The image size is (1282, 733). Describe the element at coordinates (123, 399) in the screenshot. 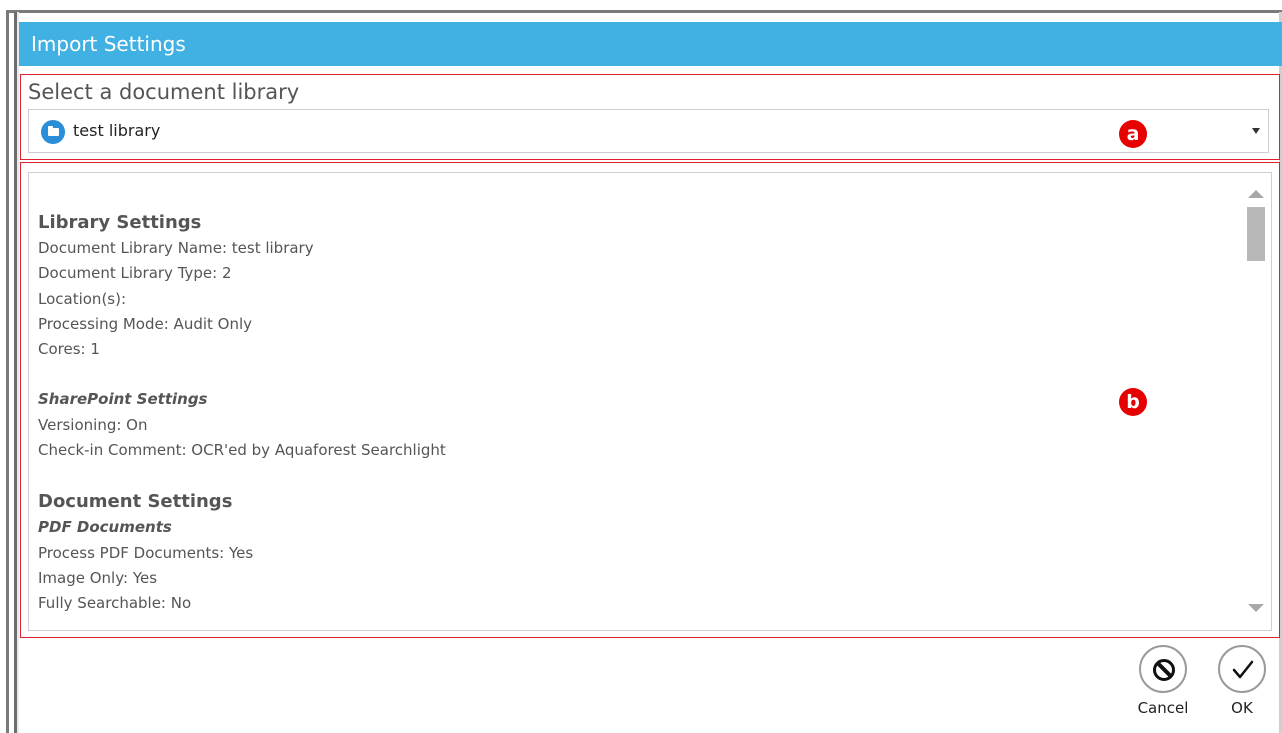

I see `sharepoint-settings-heading: SharePoint Settings` at that location.